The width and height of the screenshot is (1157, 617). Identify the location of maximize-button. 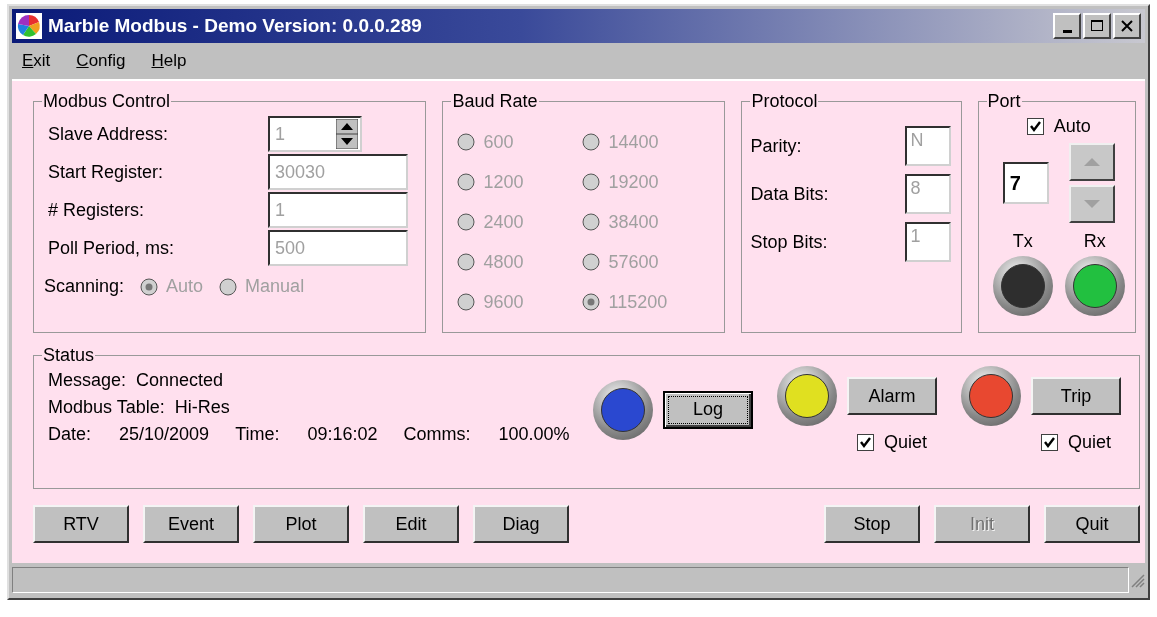
(1097, 26).